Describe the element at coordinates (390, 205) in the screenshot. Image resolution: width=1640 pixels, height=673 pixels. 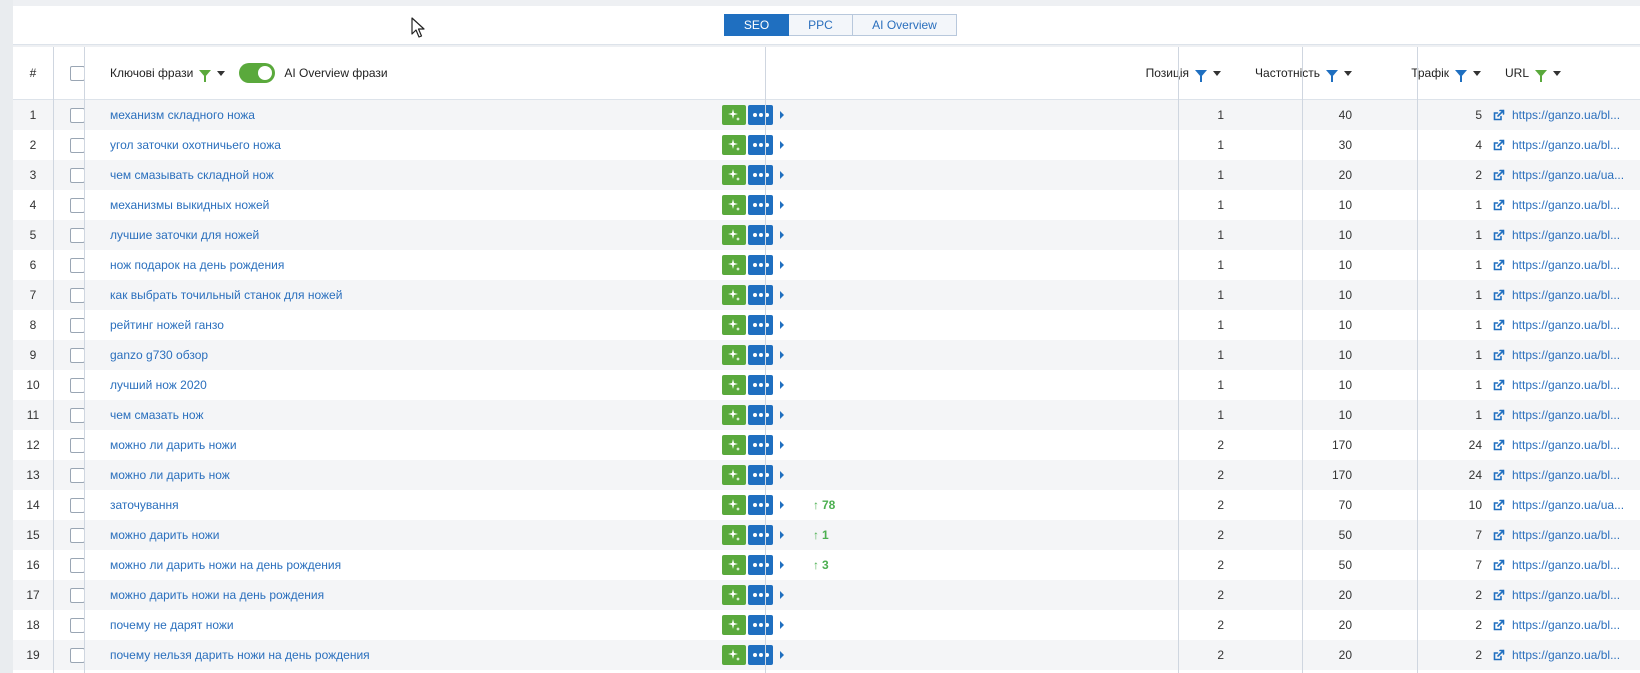
I see `keyword-link: механизмы выкидных ножей` at that location.